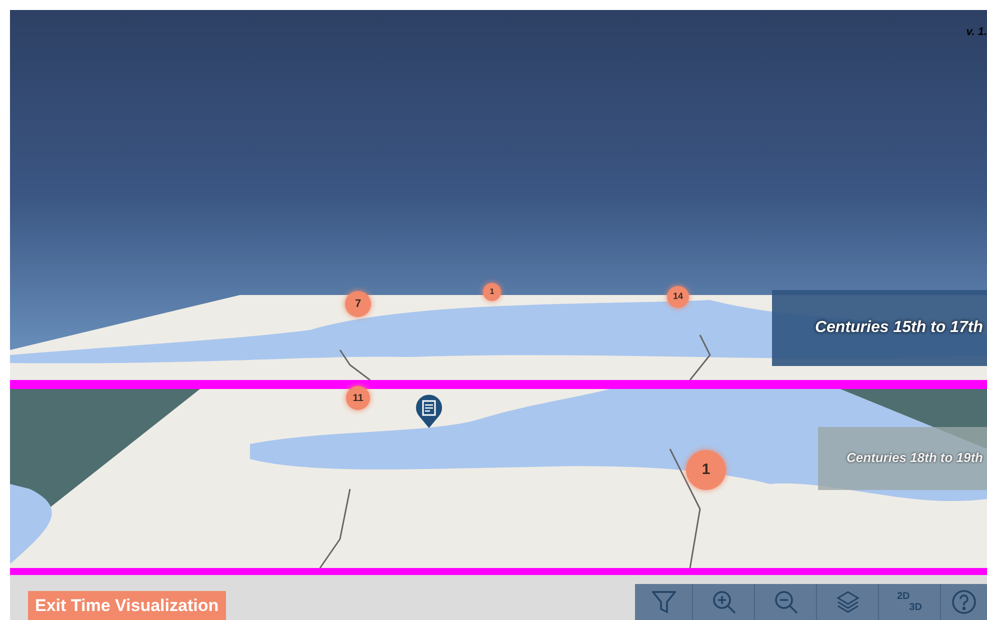 This screenshot has height=620, width=987. I want to click on help-icon, so click(964, 602).